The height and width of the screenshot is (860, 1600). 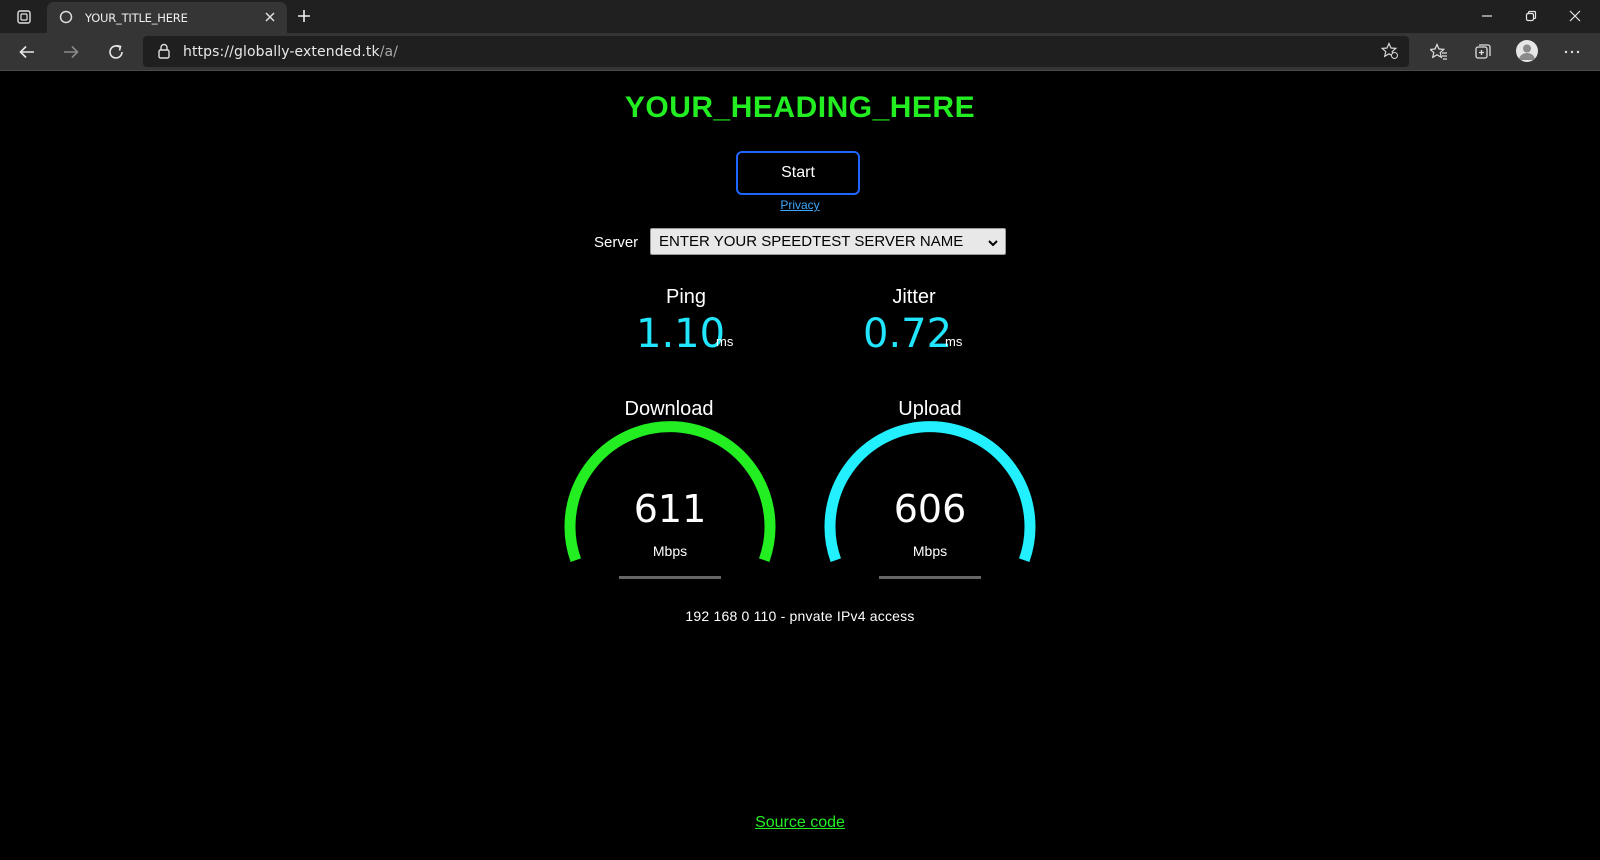 What do you see at coordinates (776, 51) in the screenshot?
I see `address-bar: https://globally-extended.tk/a/` at bounding box center [776, 51].